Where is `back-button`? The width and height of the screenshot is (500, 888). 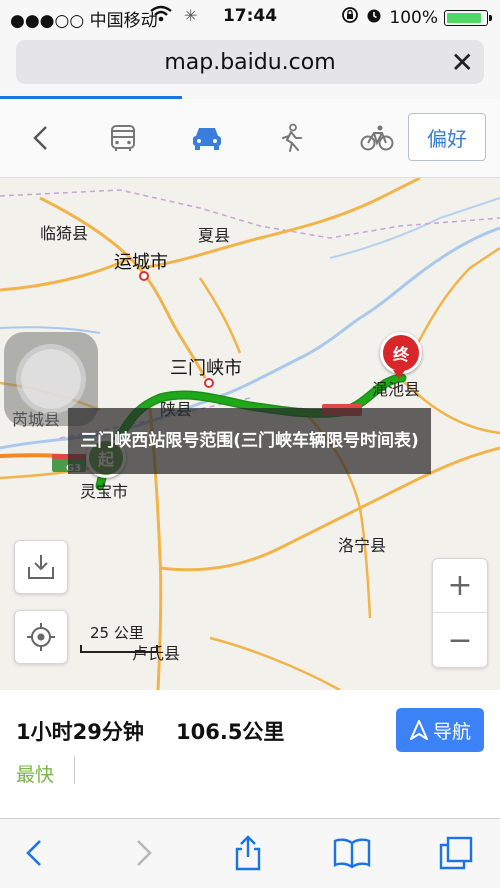
back-button is located at coordinates (41, 138).